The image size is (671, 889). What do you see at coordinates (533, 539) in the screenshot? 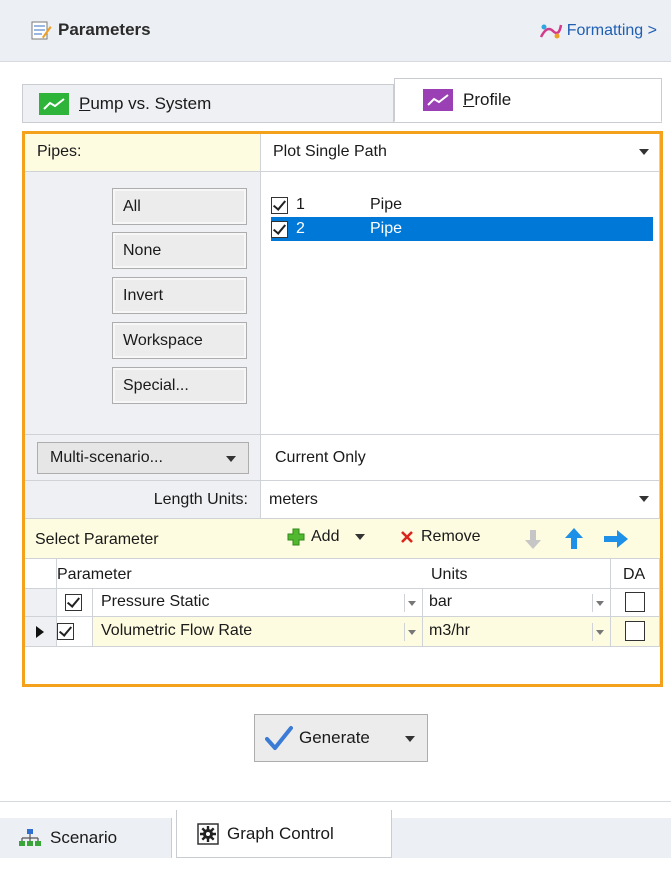
I see `arrow-down-icon` at bounding box center [533, 539].